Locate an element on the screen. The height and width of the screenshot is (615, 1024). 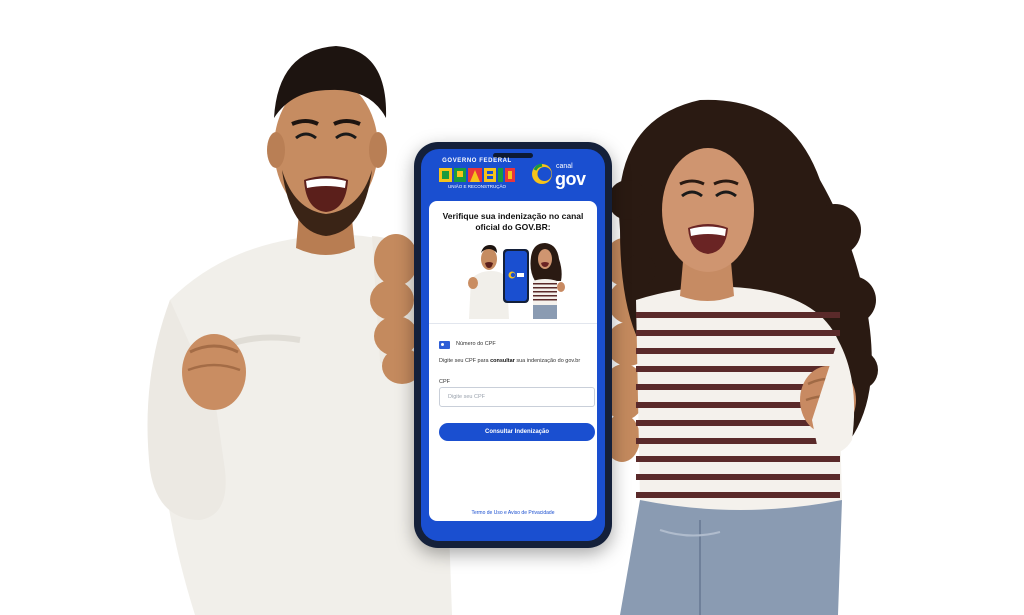
instruction-pre: Digite seu CPF para is located at coordinates (465, 361).